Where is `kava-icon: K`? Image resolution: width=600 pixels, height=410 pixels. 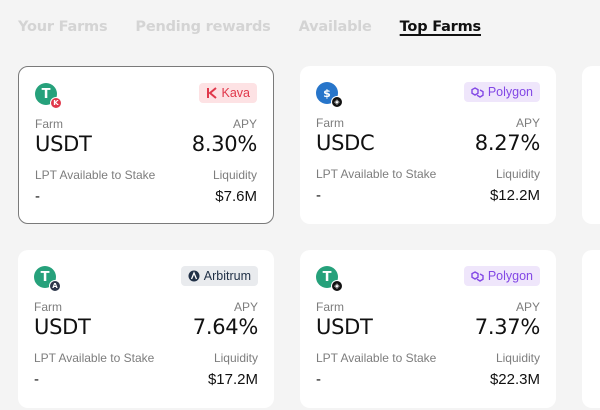
kava-icon: K is located at coordinates (56, 103).